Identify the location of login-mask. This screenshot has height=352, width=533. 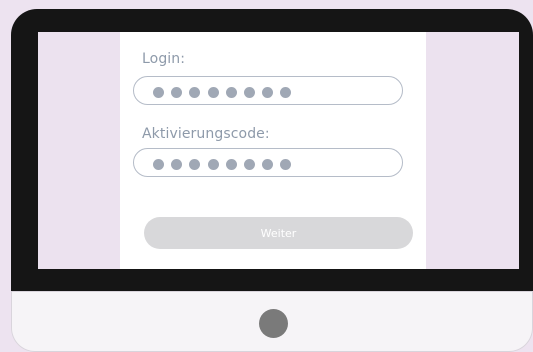
(222, 92).